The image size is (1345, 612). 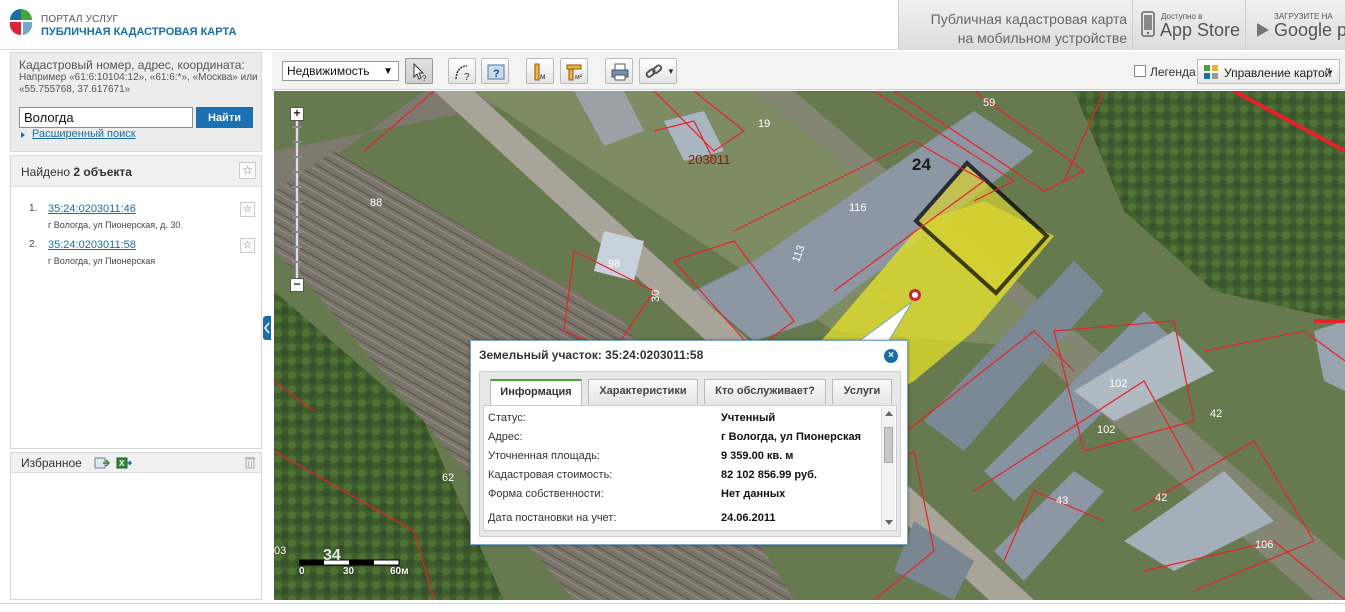 What do you see at coordinates (297, 285) in the screenshot?
I see `zoom-out-button: −` at bounding box center [297, 285].